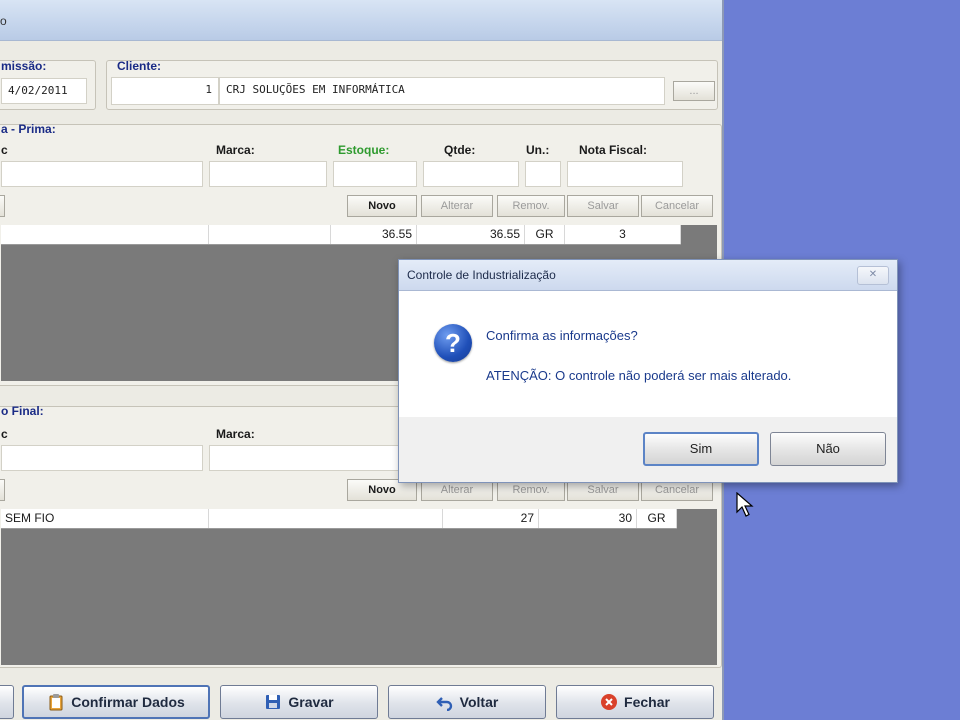 Image resolution: width=960 pixels, height=720 pixels. I want to click on confirmar-dados-label: Confirmar Dados, so click(128, 702).